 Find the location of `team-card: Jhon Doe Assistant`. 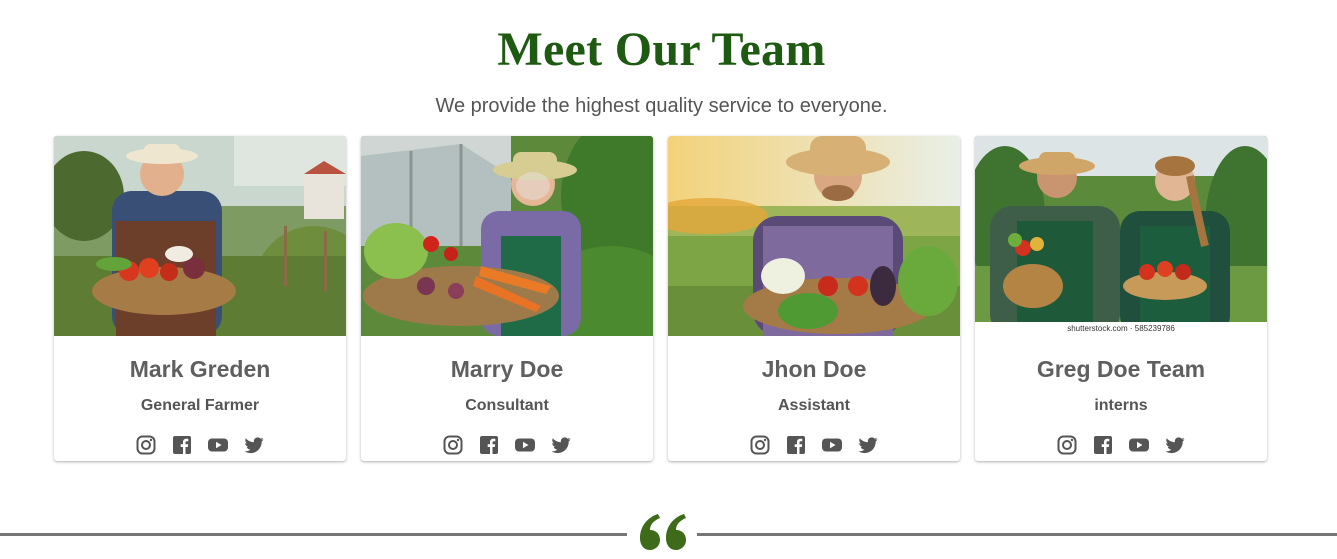

team-card: Jhon Doe Assistant is located at coordinates (814, 298).